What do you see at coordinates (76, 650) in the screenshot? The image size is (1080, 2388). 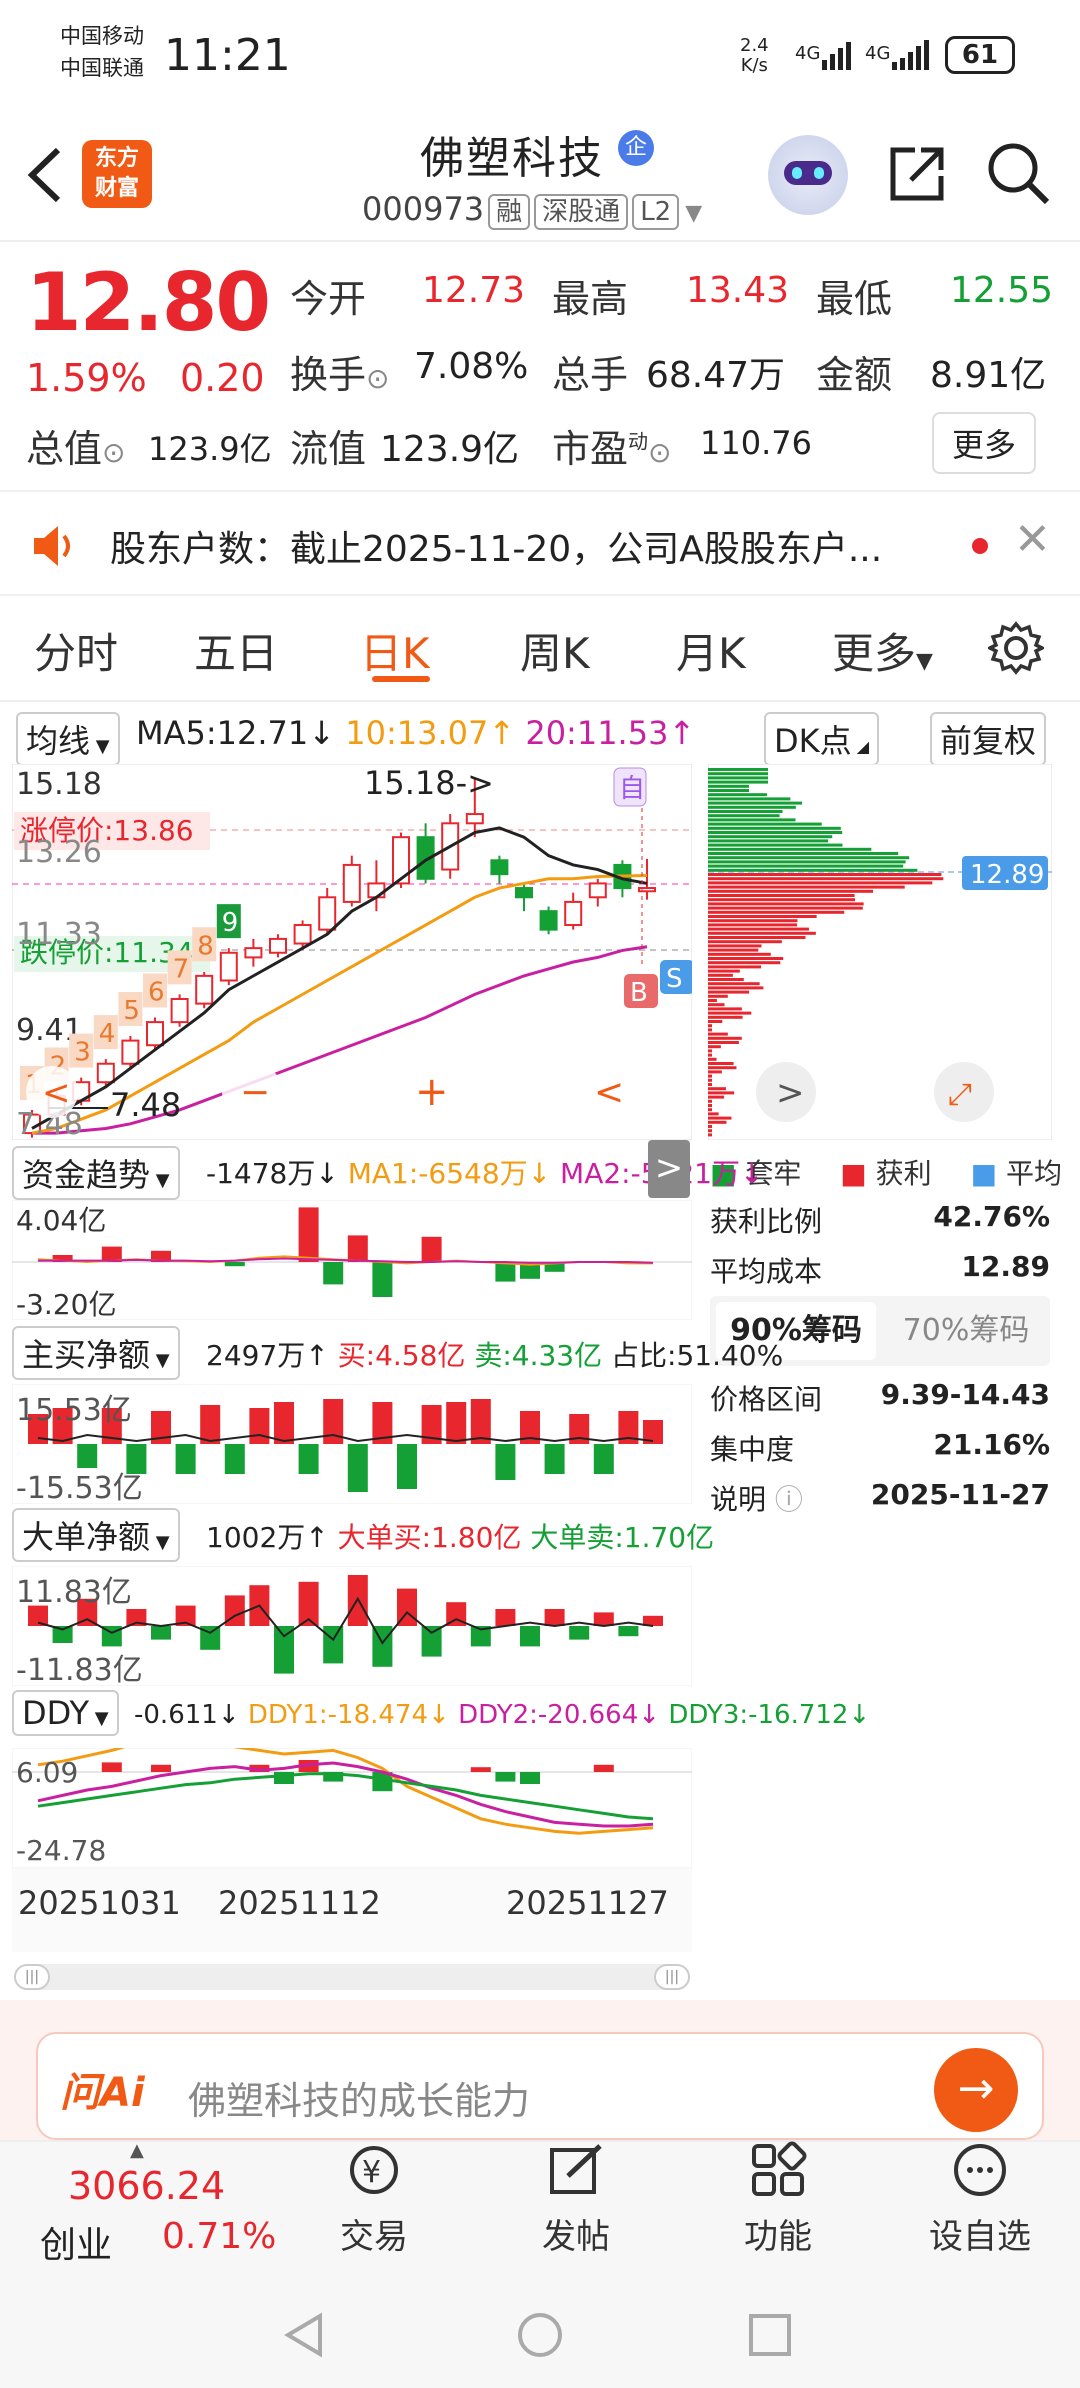 I see `tab-intraday: 分时` at bounding box center [76, 650].